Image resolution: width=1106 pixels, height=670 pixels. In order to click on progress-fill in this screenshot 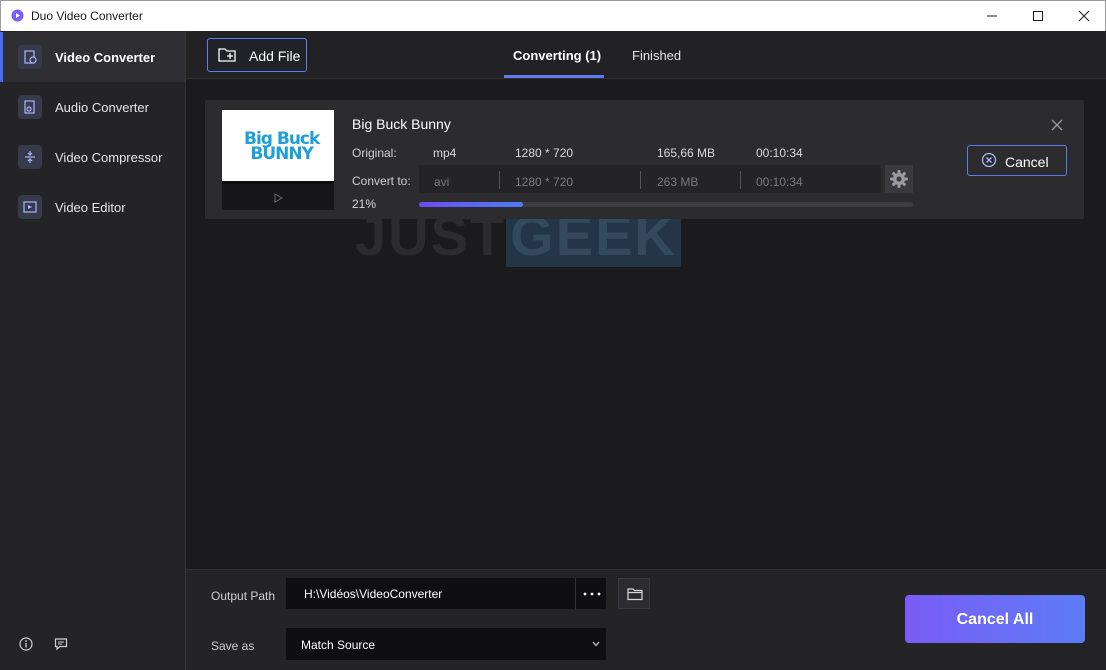, I will do `click(471, 204)`.